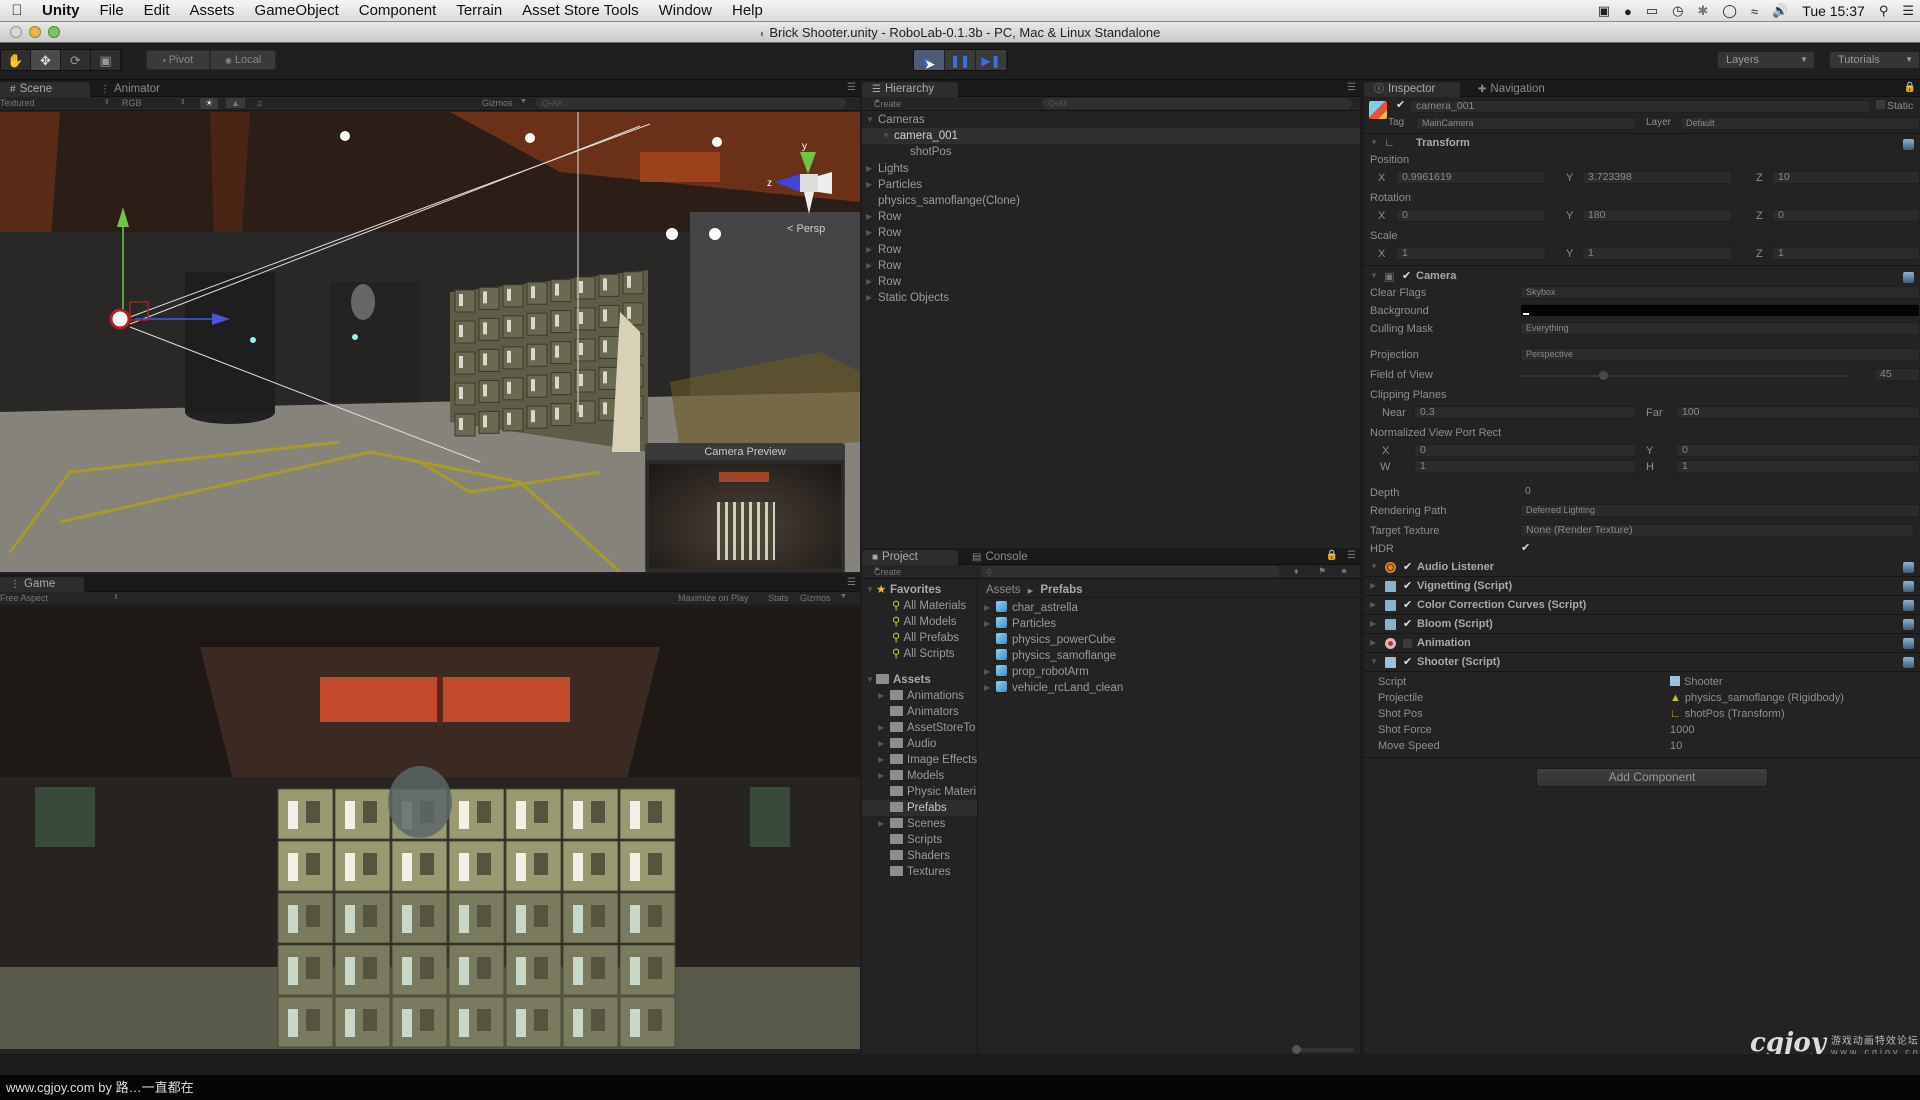  I want to click on render-mode-dropdown: RGB, so click(132, 103).